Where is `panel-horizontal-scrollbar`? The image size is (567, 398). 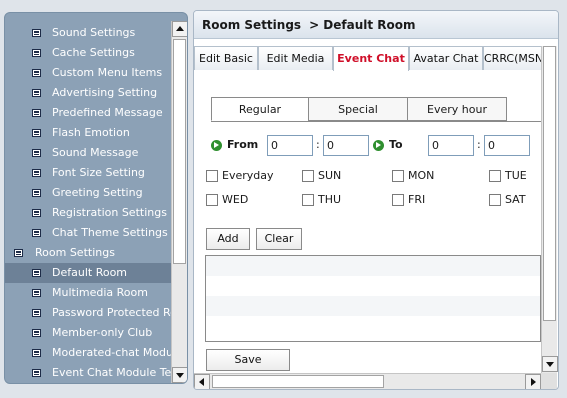 panel-horizontal-scrollbar is located at coordinates (367, 381).